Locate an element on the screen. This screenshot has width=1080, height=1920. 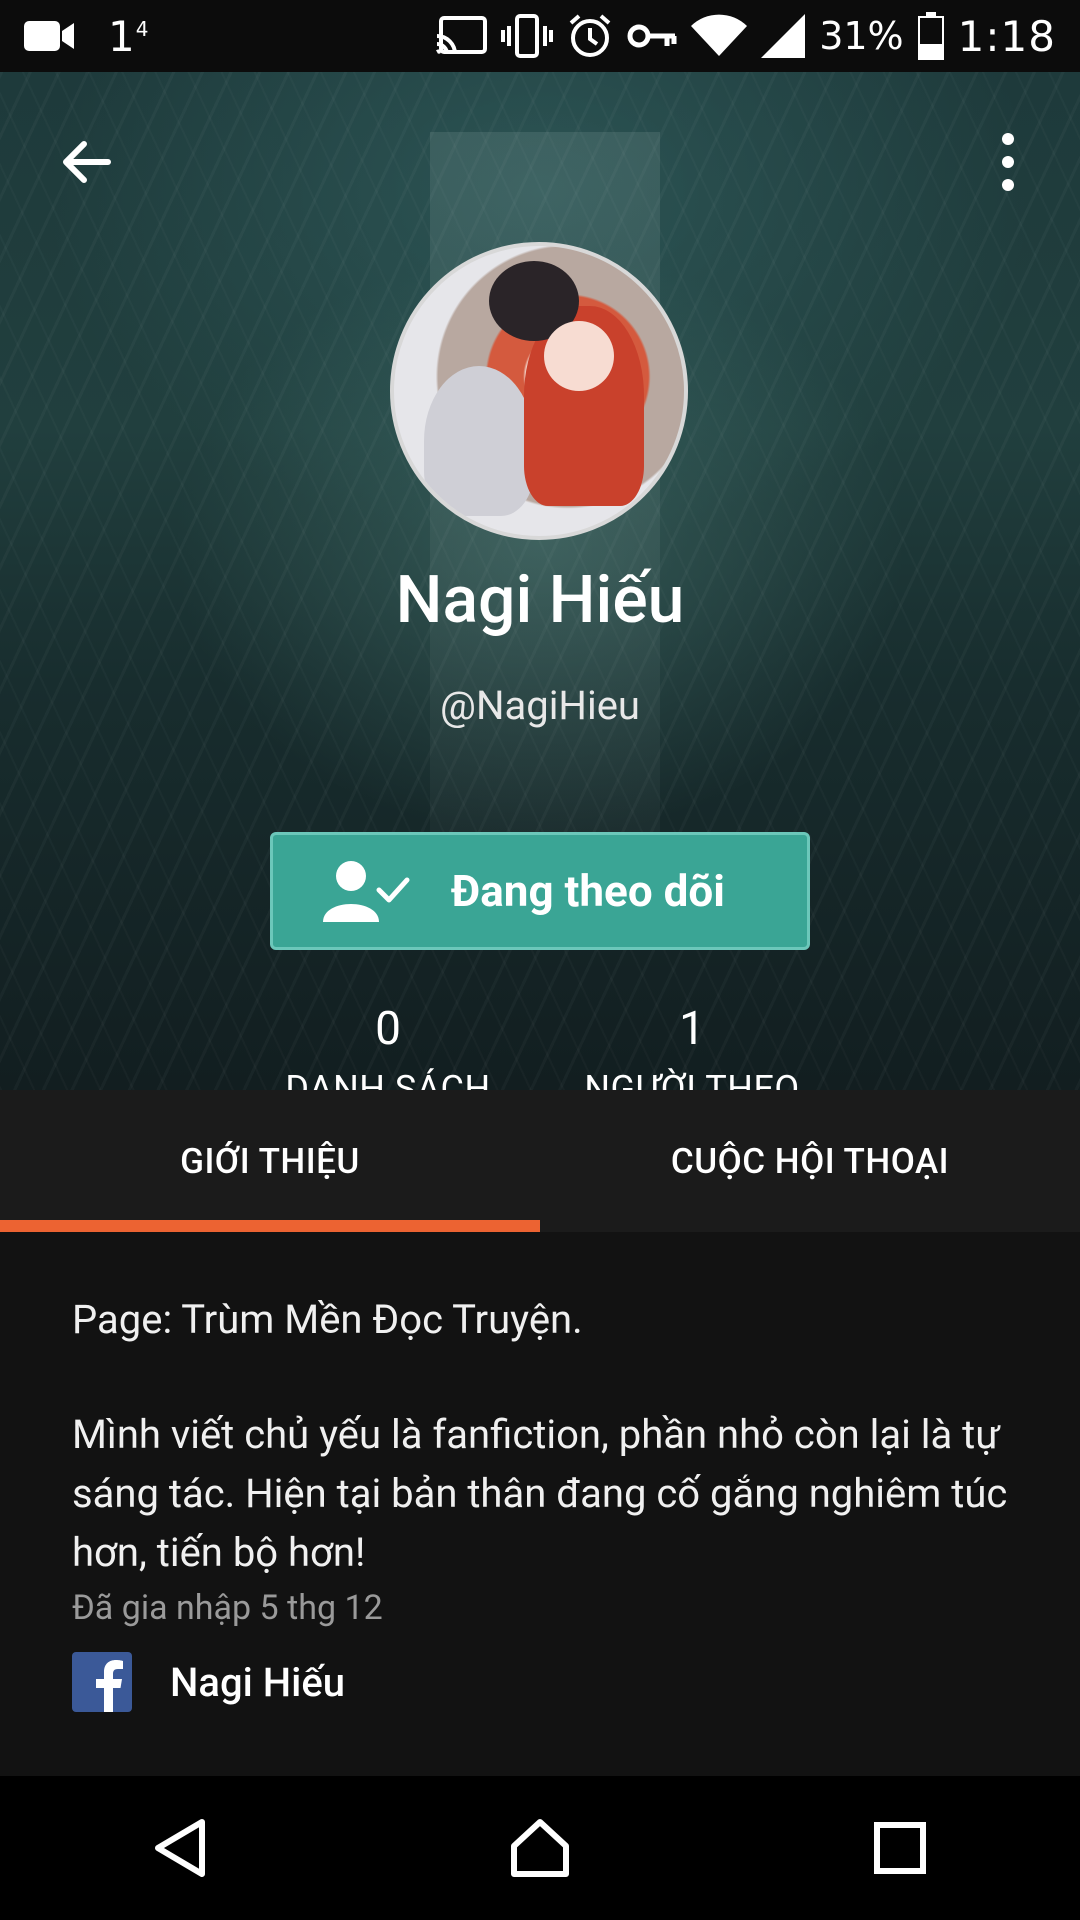
tab-about-label: GIỚI THIỆU is located at coordinates (270, 1161).